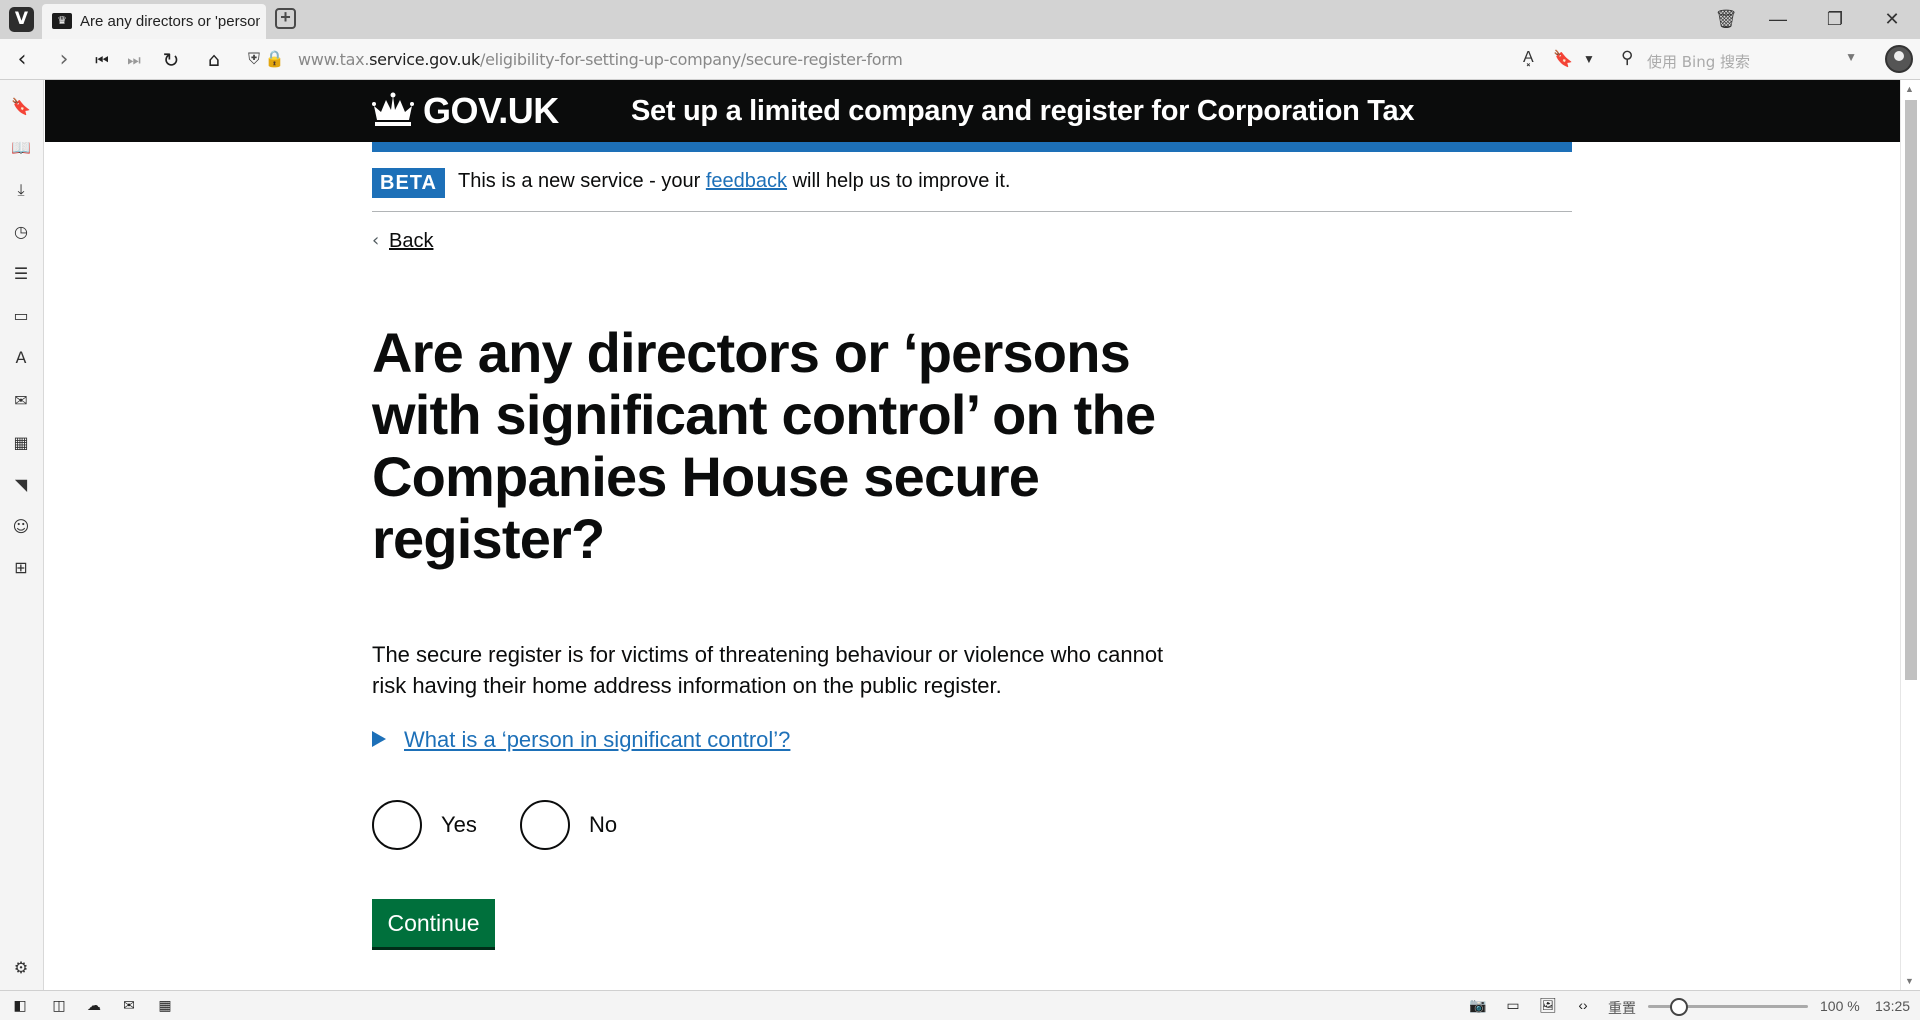  What do you see at coordinates (459, 825) in the screenshot?
I see `radio-yes-label: Yes` at bounding box center [459, 825].